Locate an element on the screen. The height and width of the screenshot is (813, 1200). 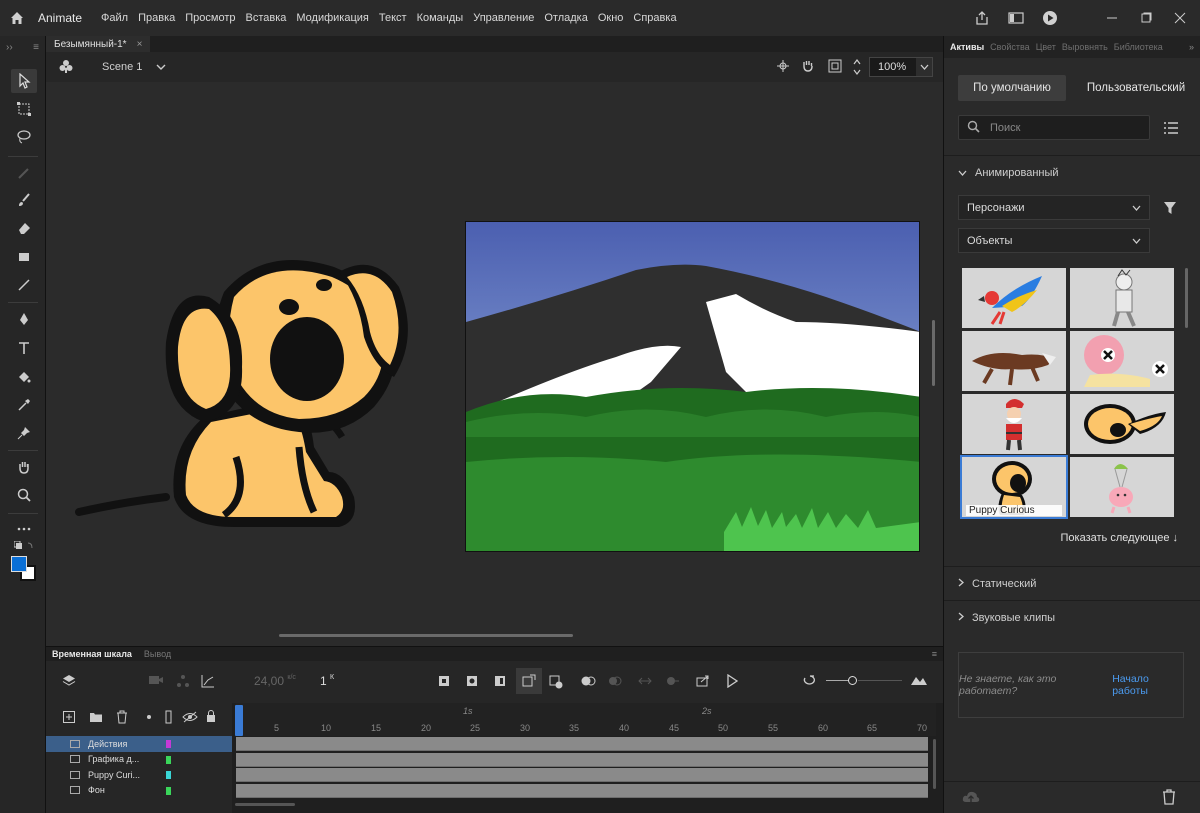
fit-frames-icon is located at coordinates (919, 681).